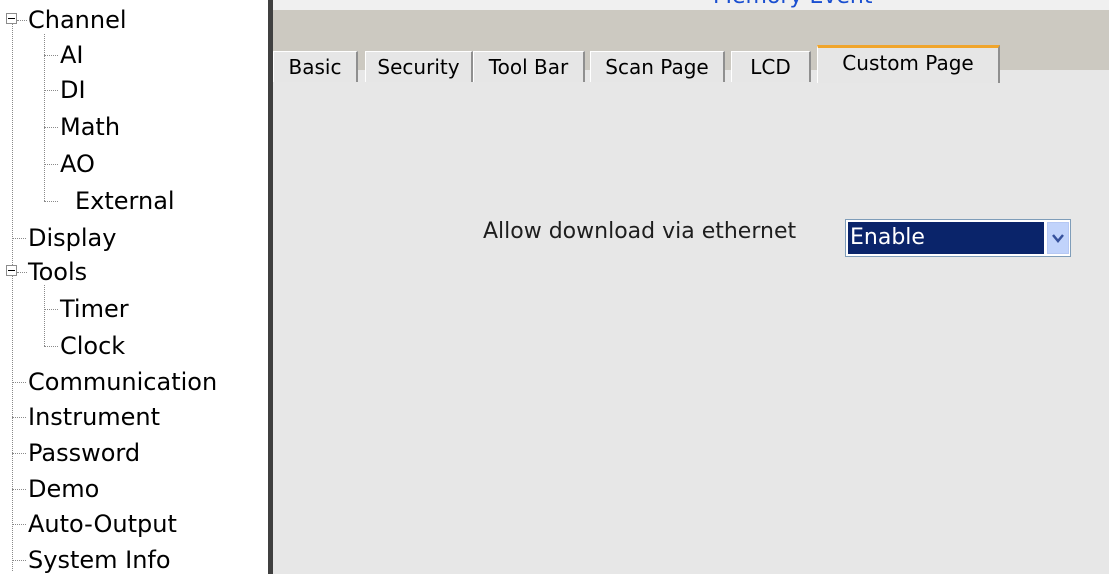 The image size is (1109, 574). What do you see at coordinates (134, 20) in the screenshot?
I see `tree-item-channel: Channel` at bounding box center [134, 20].